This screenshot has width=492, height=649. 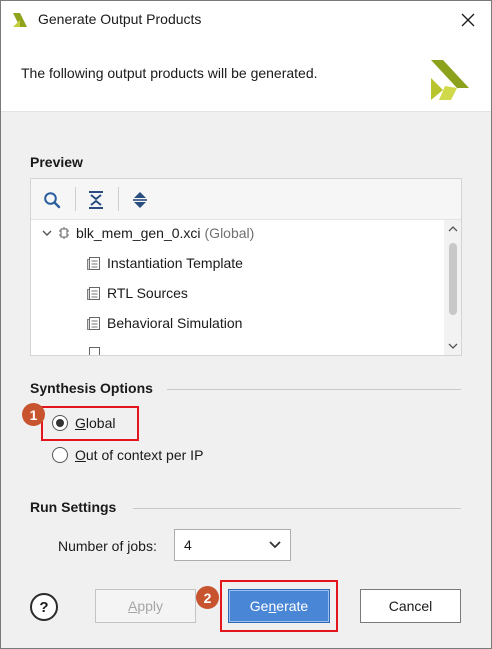 I want to click on jobs-select: 4, so click(x=232, y=545).